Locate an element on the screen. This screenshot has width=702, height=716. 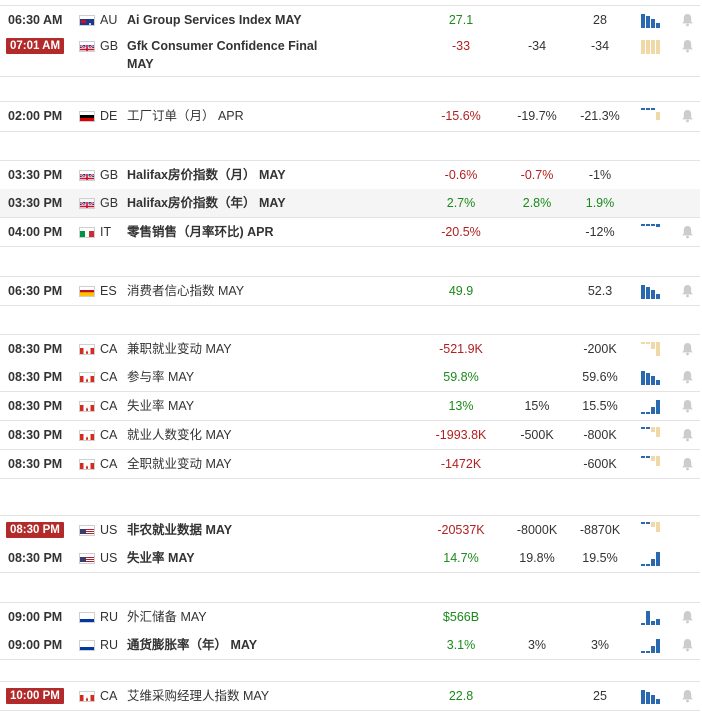
event-row: 04:00 PM IT 零售销售（月率环比) APR -20.5% -12% is located at coordinates (350, 232).